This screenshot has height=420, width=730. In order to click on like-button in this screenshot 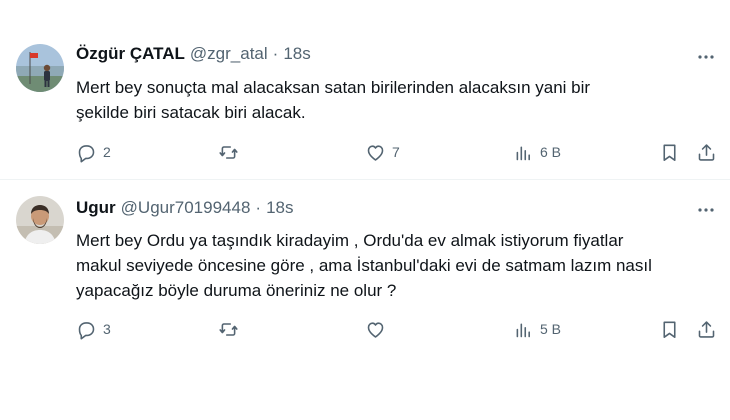, I will do `click(378, 329)`.